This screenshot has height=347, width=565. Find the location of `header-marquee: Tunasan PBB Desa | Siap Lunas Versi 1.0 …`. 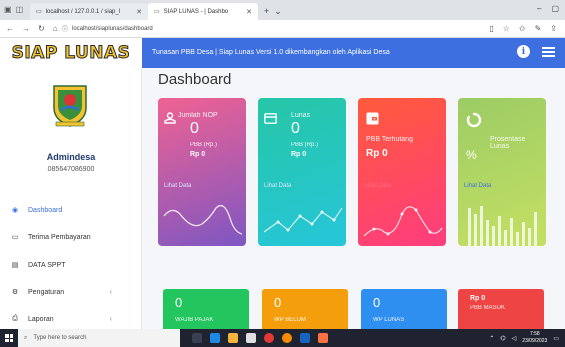

header-marquee: Tunasan PBB Desa | Siap Lunas Versi 1.0 … is located at coordinates (271, 52).